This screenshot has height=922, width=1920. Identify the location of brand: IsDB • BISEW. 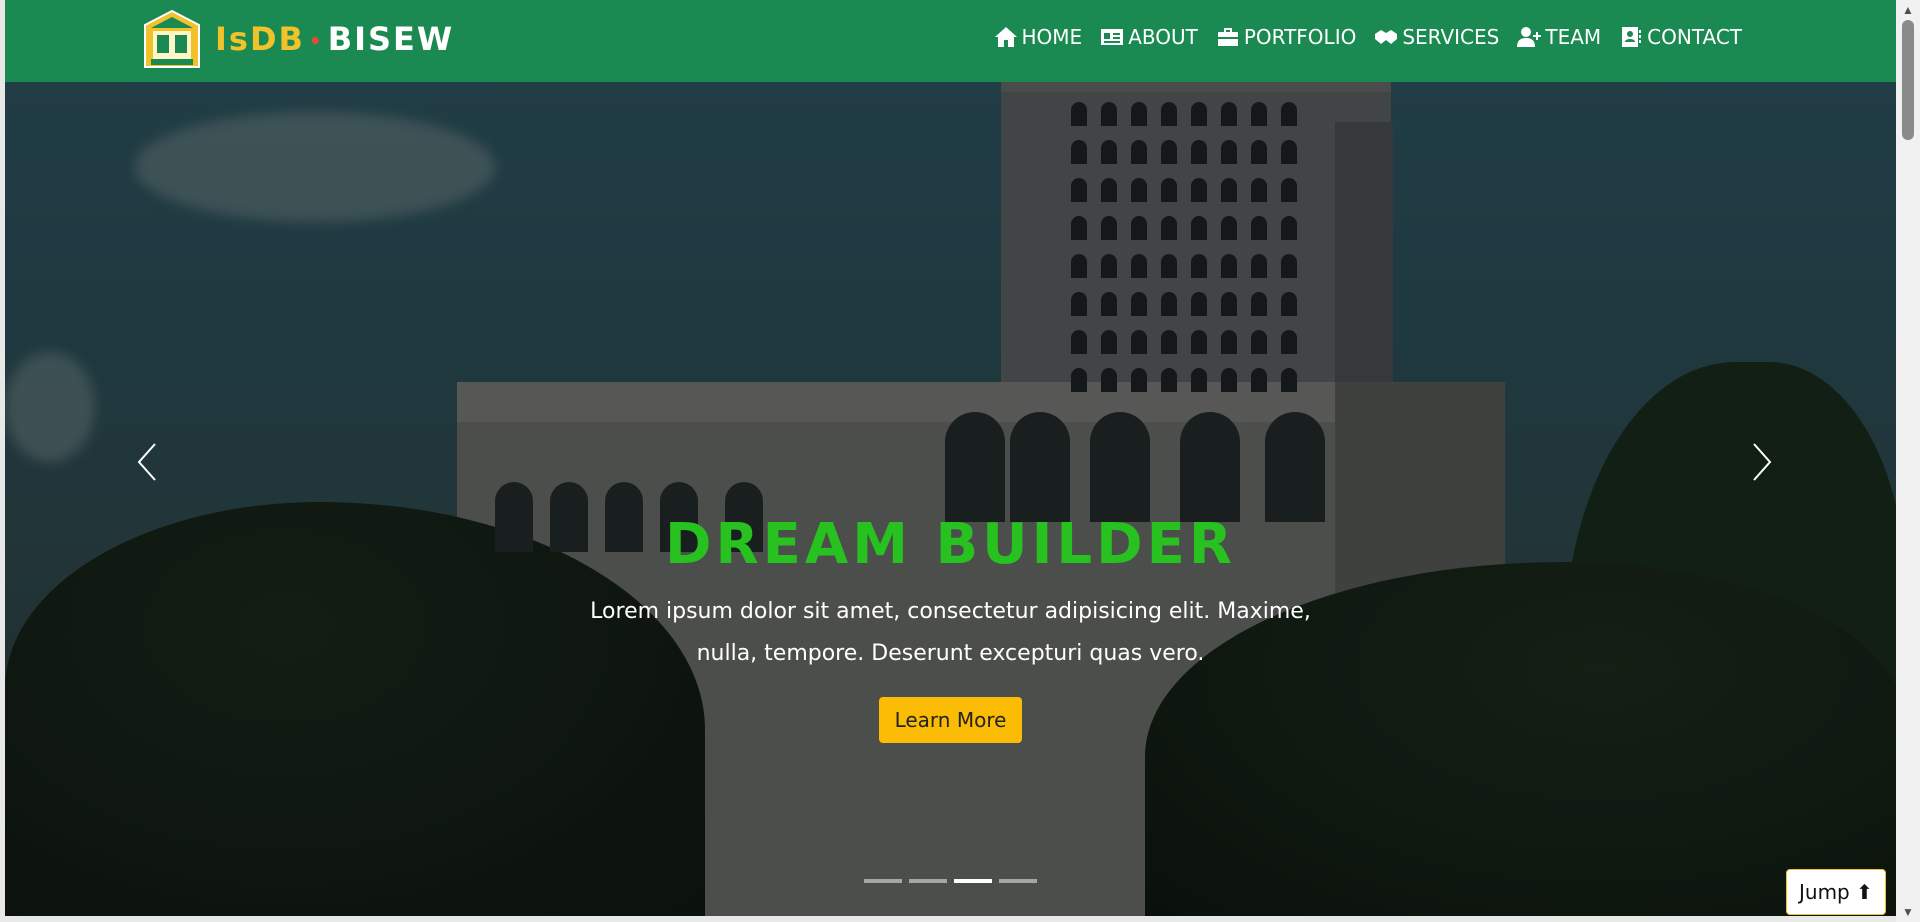
(297, 39).